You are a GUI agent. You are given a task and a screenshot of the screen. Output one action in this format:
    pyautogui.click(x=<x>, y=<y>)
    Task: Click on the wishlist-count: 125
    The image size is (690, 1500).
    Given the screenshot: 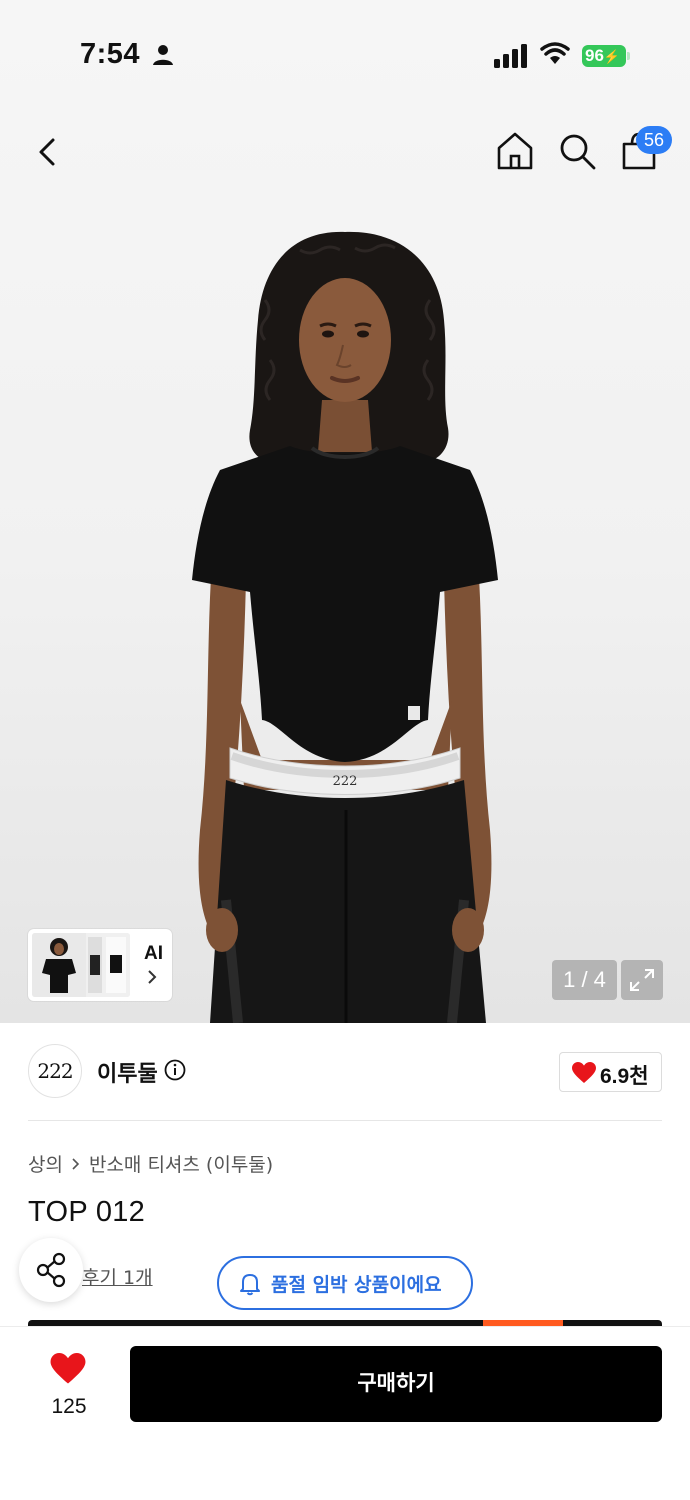 What is the action you would take?
    pyautogui.click(x=69, y=1406)
    